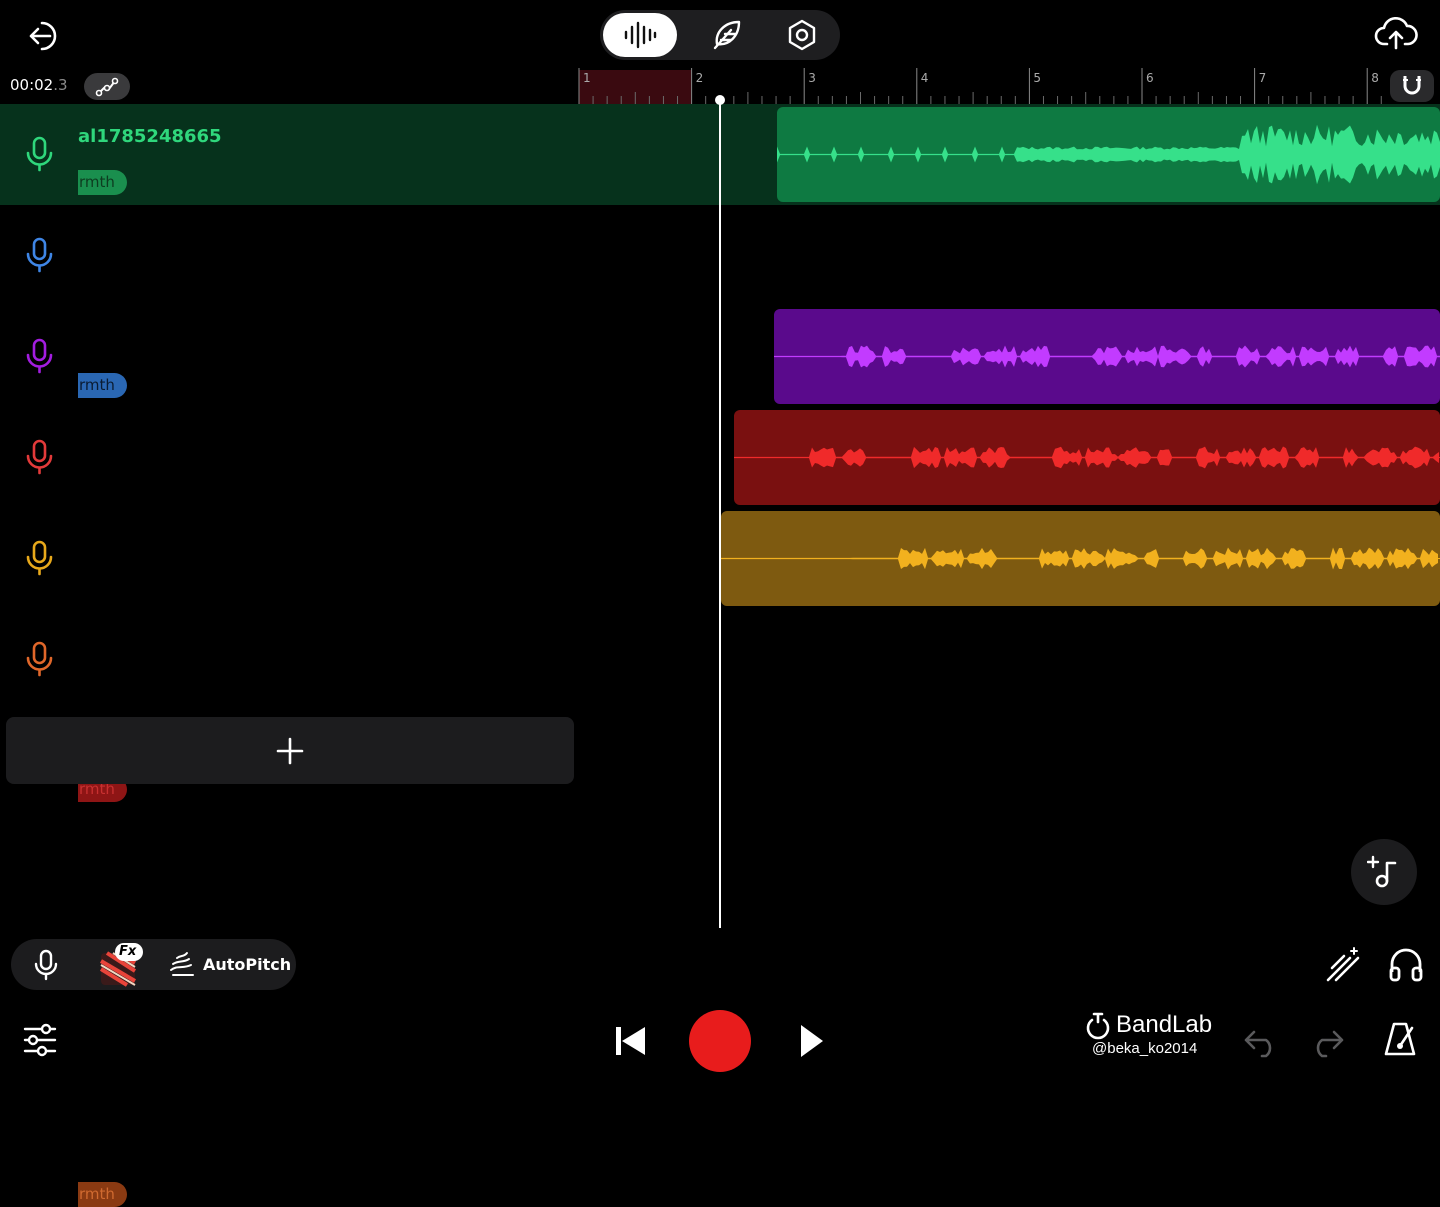  I want to click on input-mic-button, so click(46, 965).